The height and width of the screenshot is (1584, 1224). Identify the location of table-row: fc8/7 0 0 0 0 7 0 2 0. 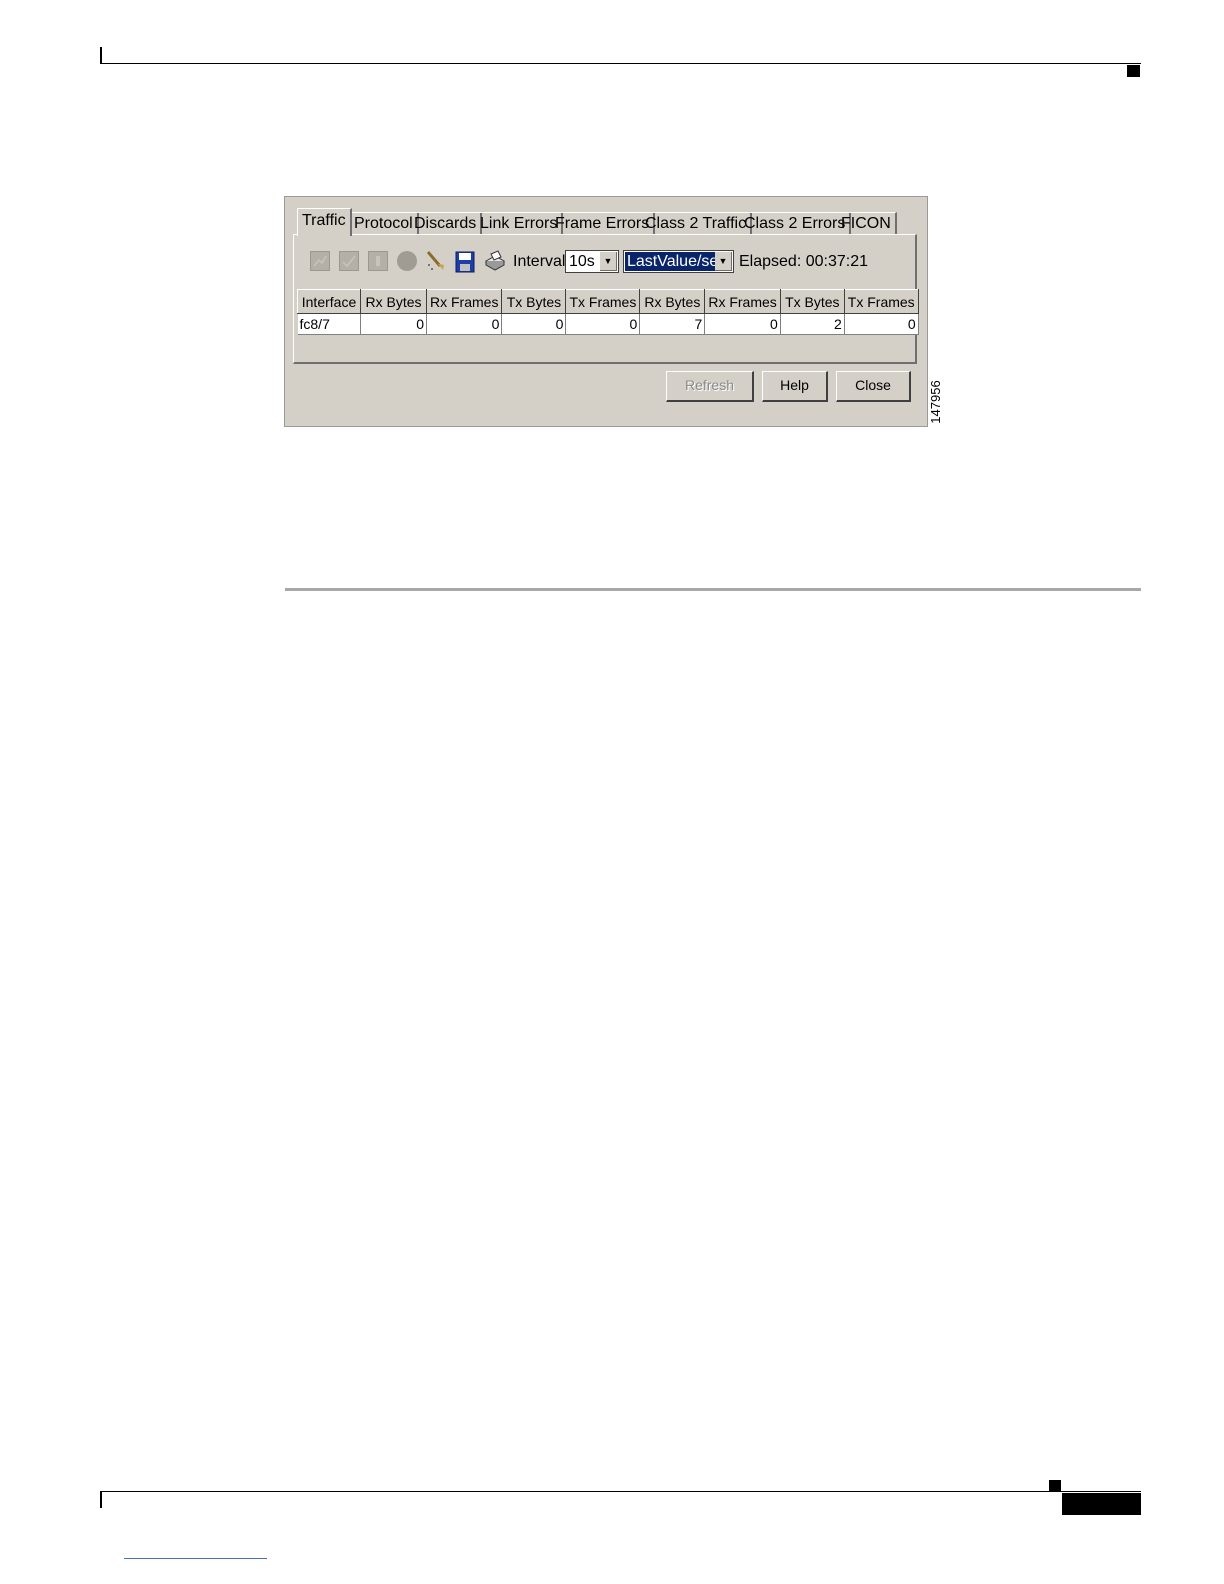
(608, 324).